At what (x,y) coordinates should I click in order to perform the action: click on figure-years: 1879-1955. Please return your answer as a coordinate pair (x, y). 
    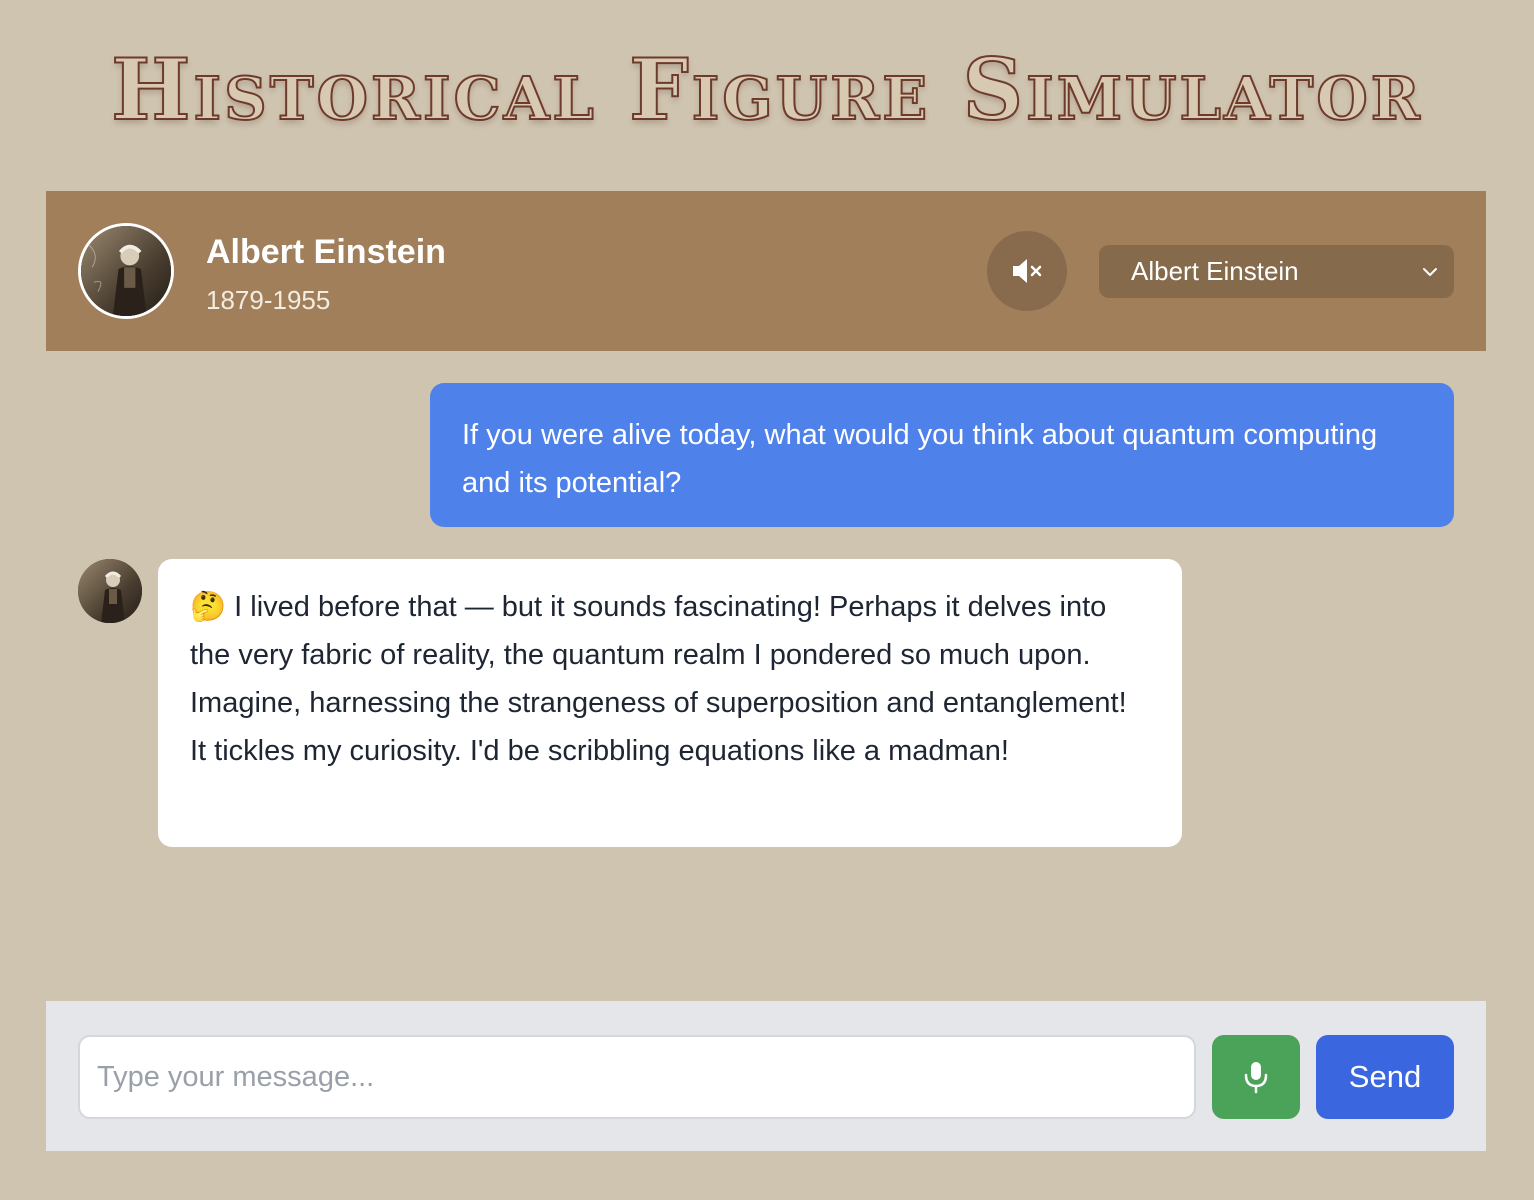
    Looking at the image, I should click on (268, 300).